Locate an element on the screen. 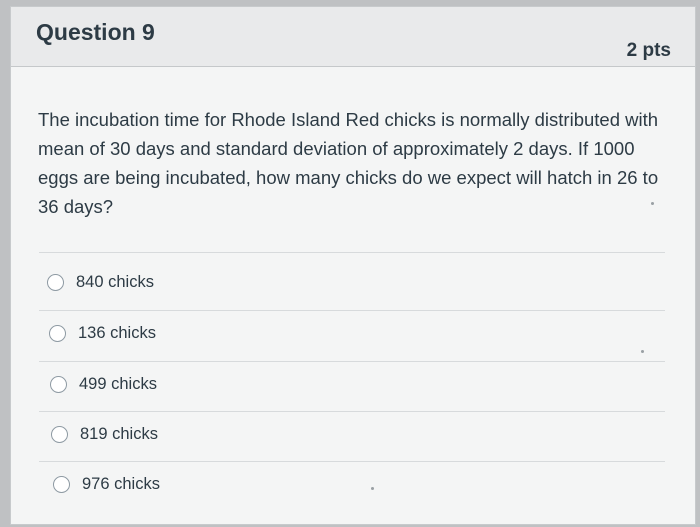  question-points: 2 pts is located at coordinates (648, 50).